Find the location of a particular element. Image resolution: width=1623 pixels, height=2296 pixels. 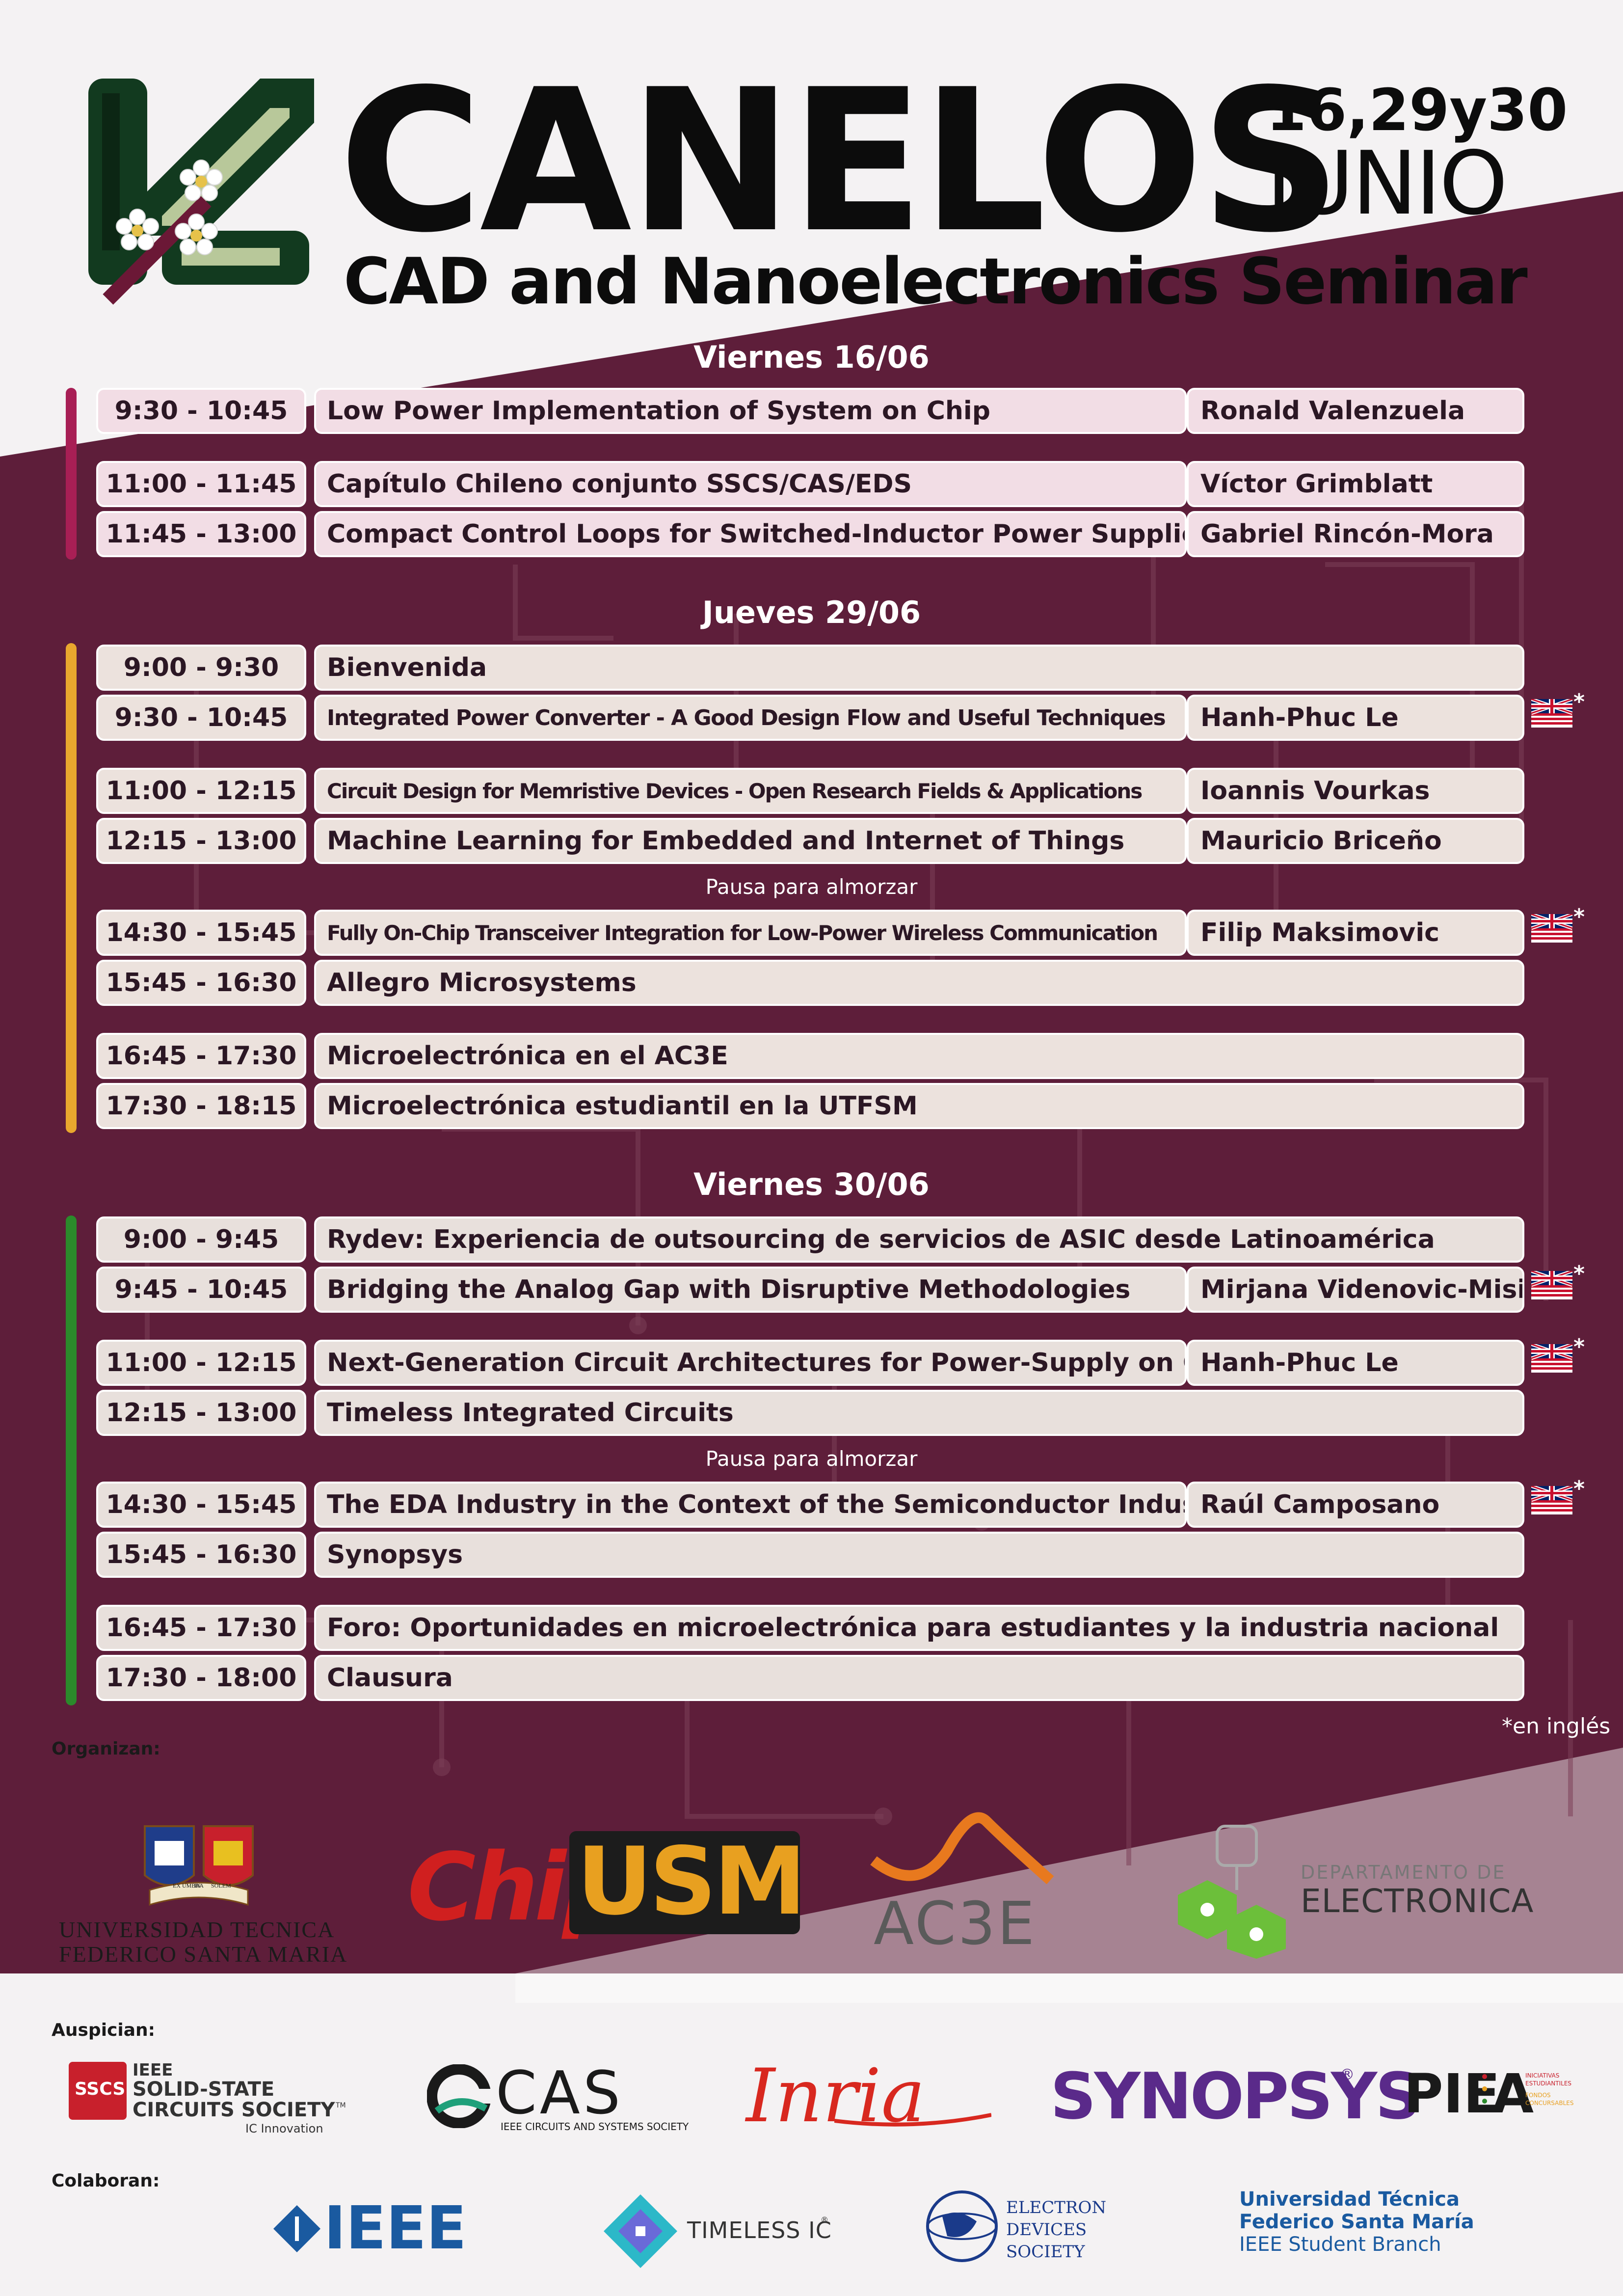

utfsm-crest-icon is located at coordinates (199, 1865).